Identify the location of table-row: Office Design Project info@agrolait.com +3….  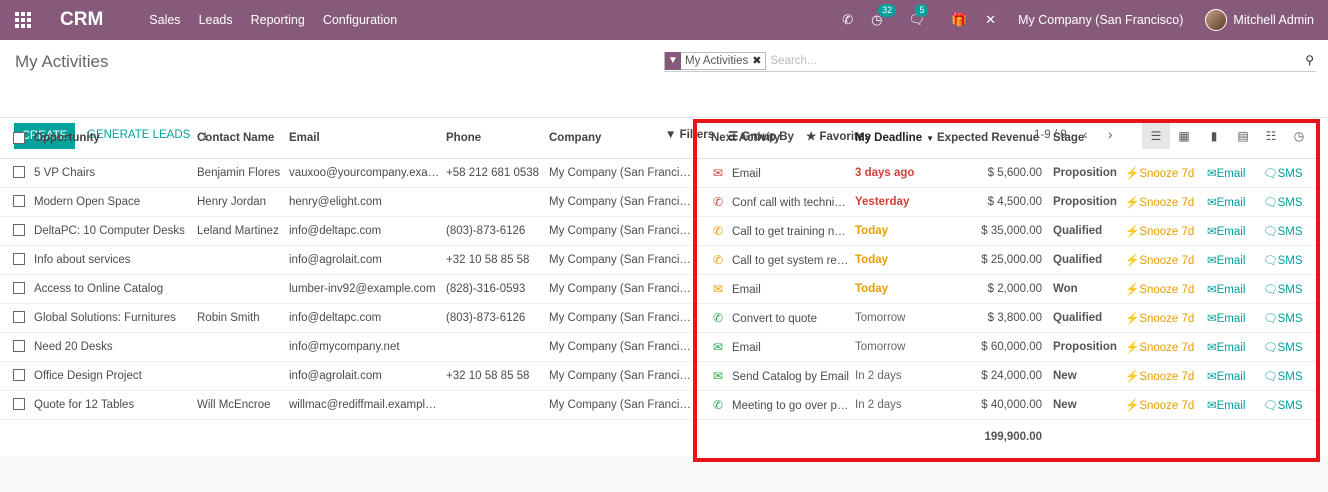
(659, 376).